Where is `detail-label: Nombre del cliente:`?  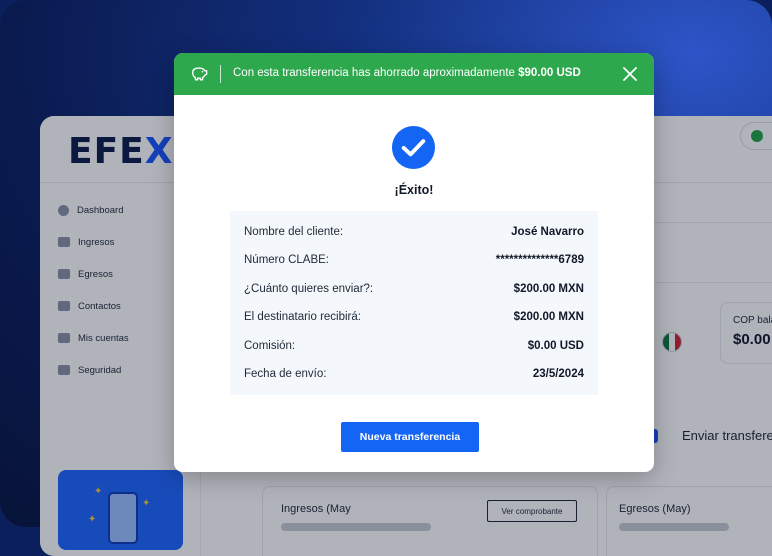
detail-label: Nombre del cliente: is located at coordinates (294, 232).